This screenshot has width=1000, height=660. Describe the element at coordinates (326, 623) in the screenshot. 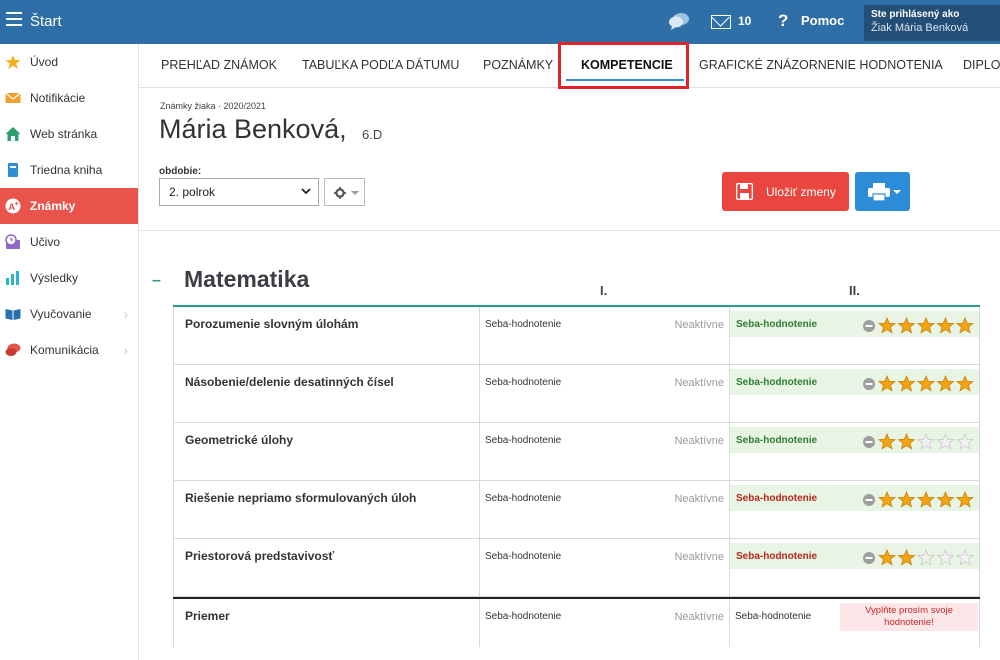

I see `average-label: Priemer` at that location.